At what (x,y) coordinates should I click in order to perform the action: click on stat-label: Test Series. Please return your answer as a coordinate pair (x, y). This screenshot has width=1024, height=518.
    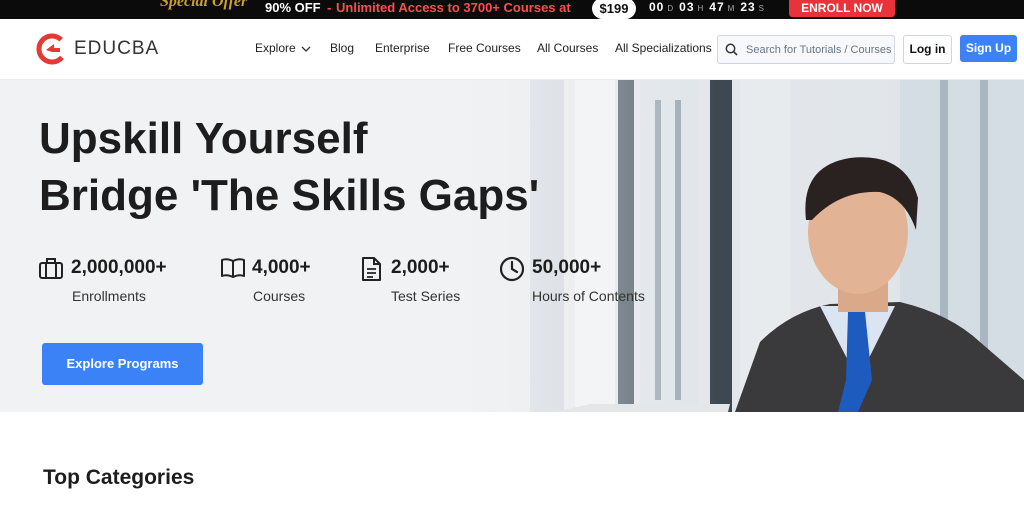
    Looking at the image, I should click on (426, 296).